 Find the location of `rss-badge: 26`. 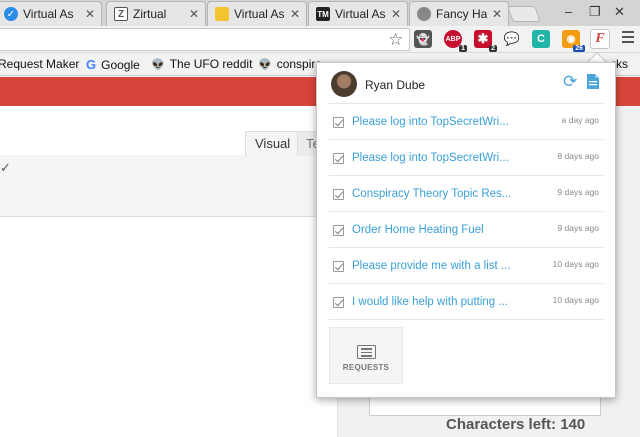

rss-badge: 26 is located at coordinates (579, 48).